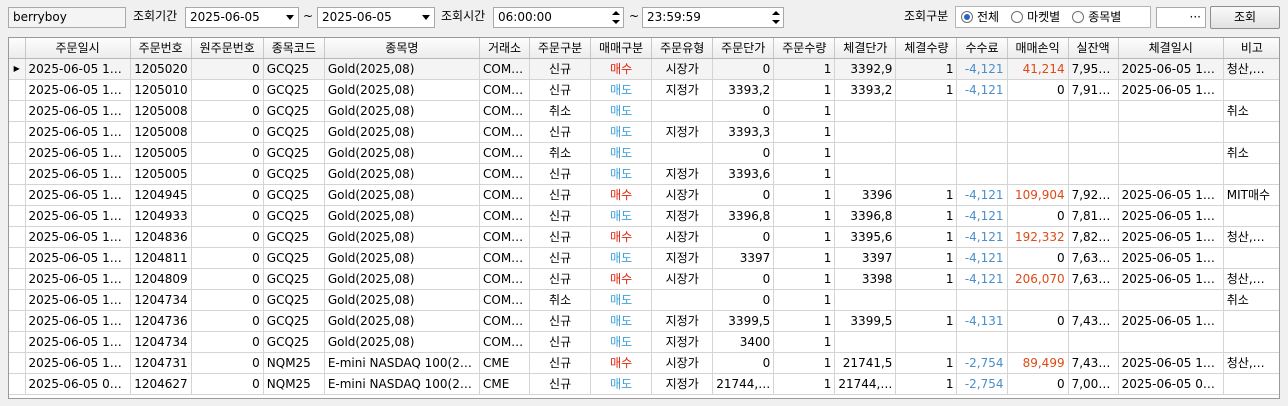 The height and width of the screenshot is (406, 1288). I want to click on column-header-trade-side: 매매구분, so click(621, 48).